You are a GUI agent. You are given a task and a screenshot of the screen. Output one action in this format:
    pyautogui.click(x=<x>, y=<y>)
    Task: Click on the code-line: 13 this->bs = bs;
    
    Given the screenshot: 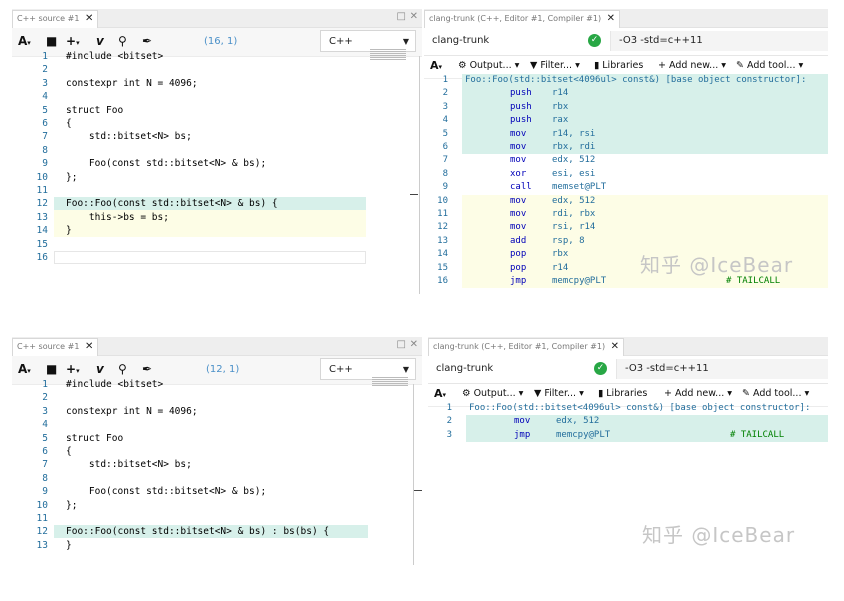 What is the action you would take?
    pyautogui.click(x=217, y=217)
    